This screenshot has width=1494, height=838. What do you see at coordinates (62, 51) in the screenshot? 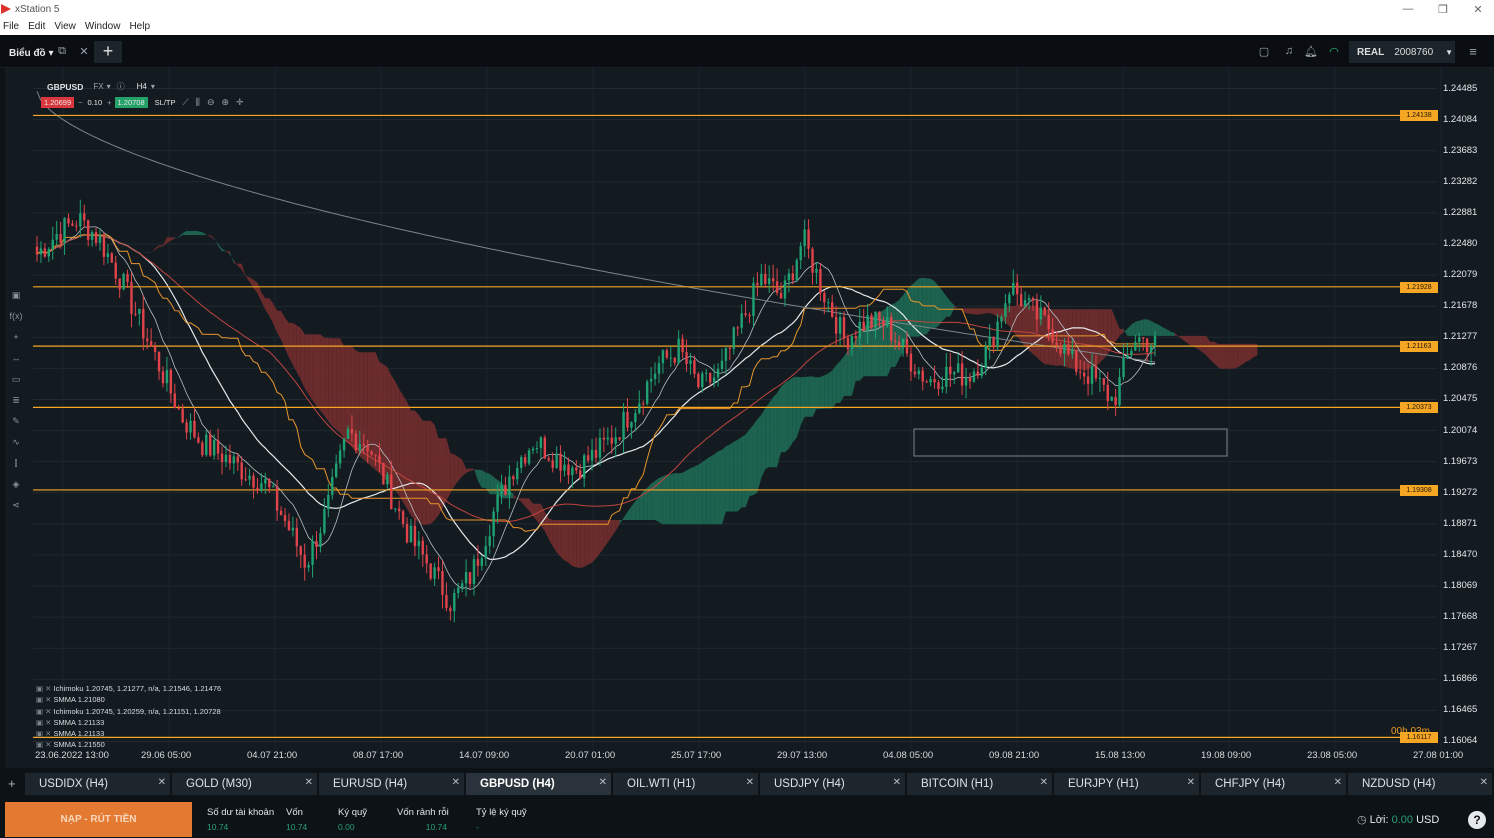
I see `popout-icon: ⧉` at bounding box center [62, 51].